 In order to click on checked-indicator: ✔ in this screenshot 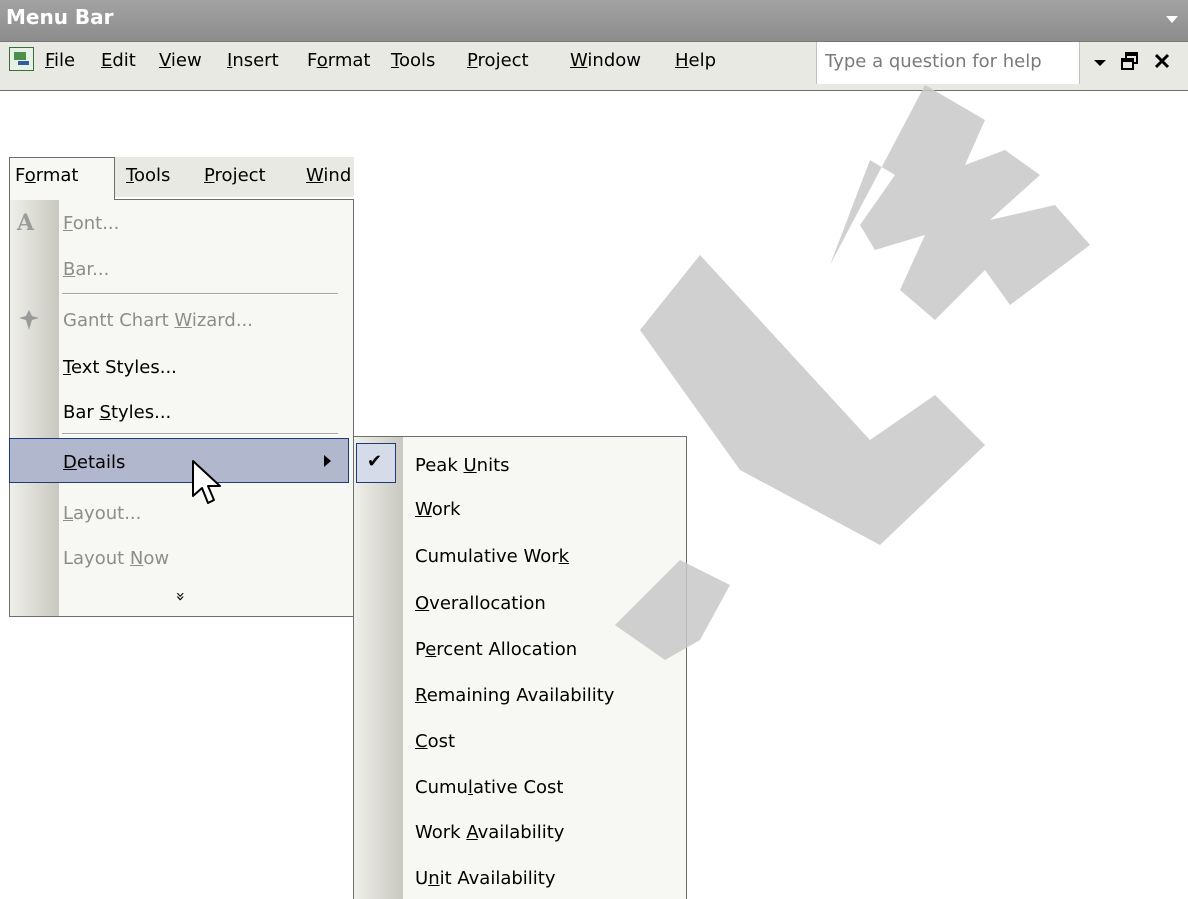, I will do `click(376, 463)`.